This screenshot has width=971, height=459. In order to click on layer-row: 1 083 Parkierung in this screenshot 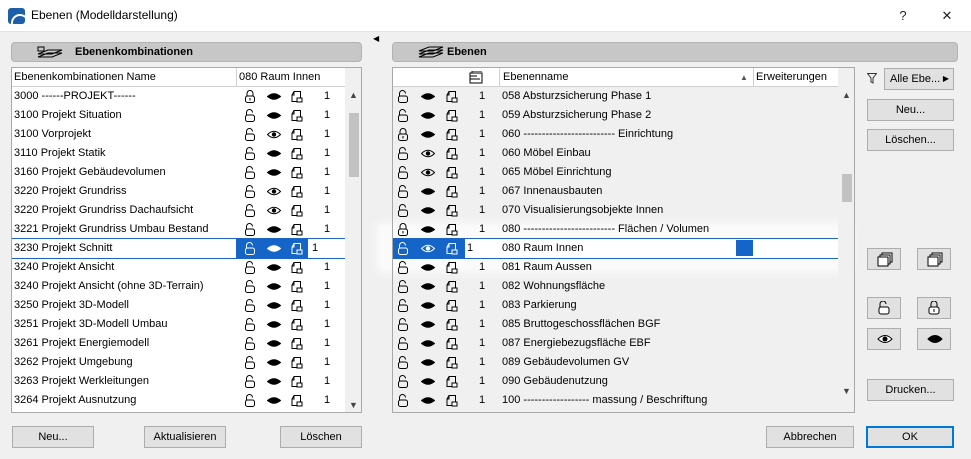, I will do `click(615, 305)`.